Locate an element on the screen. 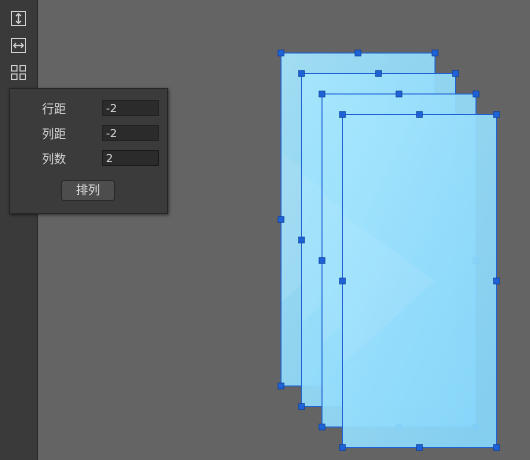 This screenshot has width=530, height=460. column-spacing-input is located at coordinates (130, 133).